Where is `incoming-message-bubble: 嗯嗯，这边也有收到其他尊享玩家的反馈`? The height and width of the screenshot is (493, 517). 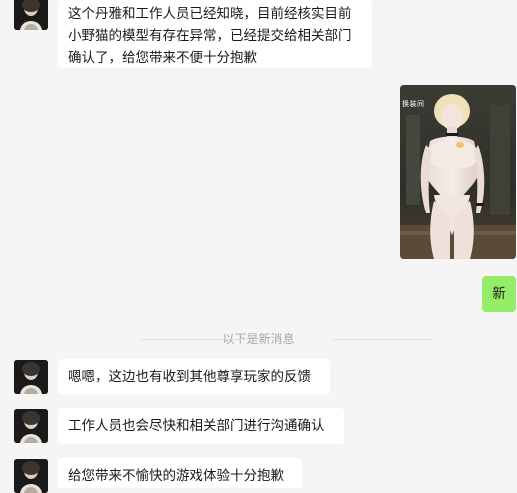
incoming-message-bubble: 嗯嗯，这边也有收到其他尊享玩家的反馈 is located at coordinates (194, 377).